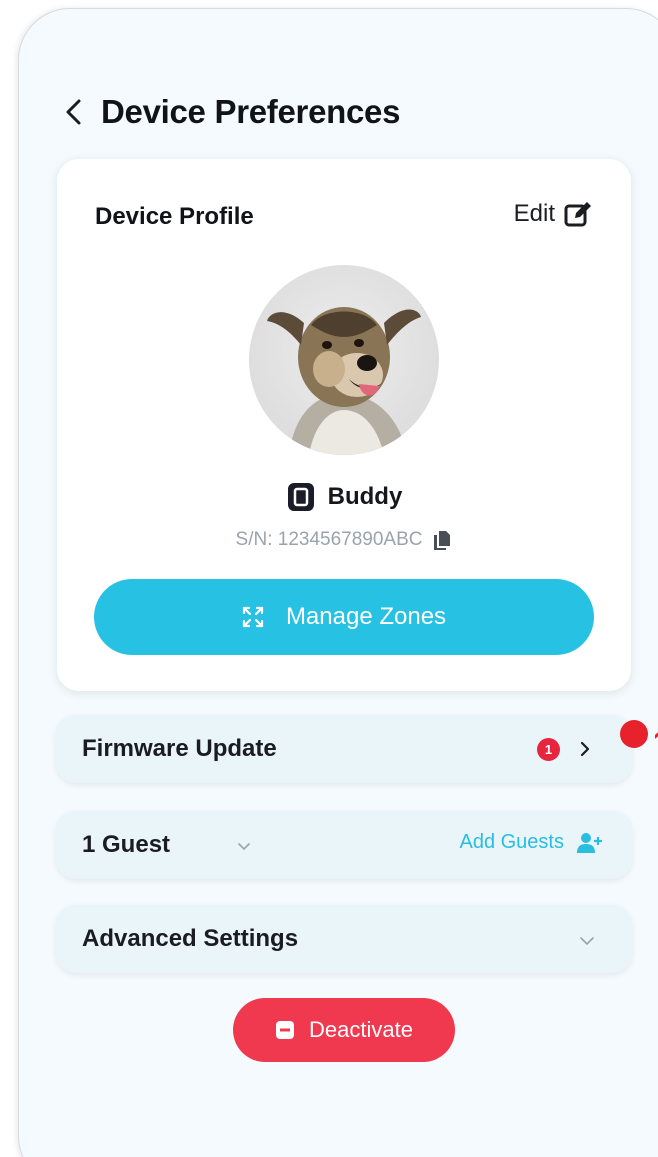  I want to click on edit-button: Edit, so click(553, 214).